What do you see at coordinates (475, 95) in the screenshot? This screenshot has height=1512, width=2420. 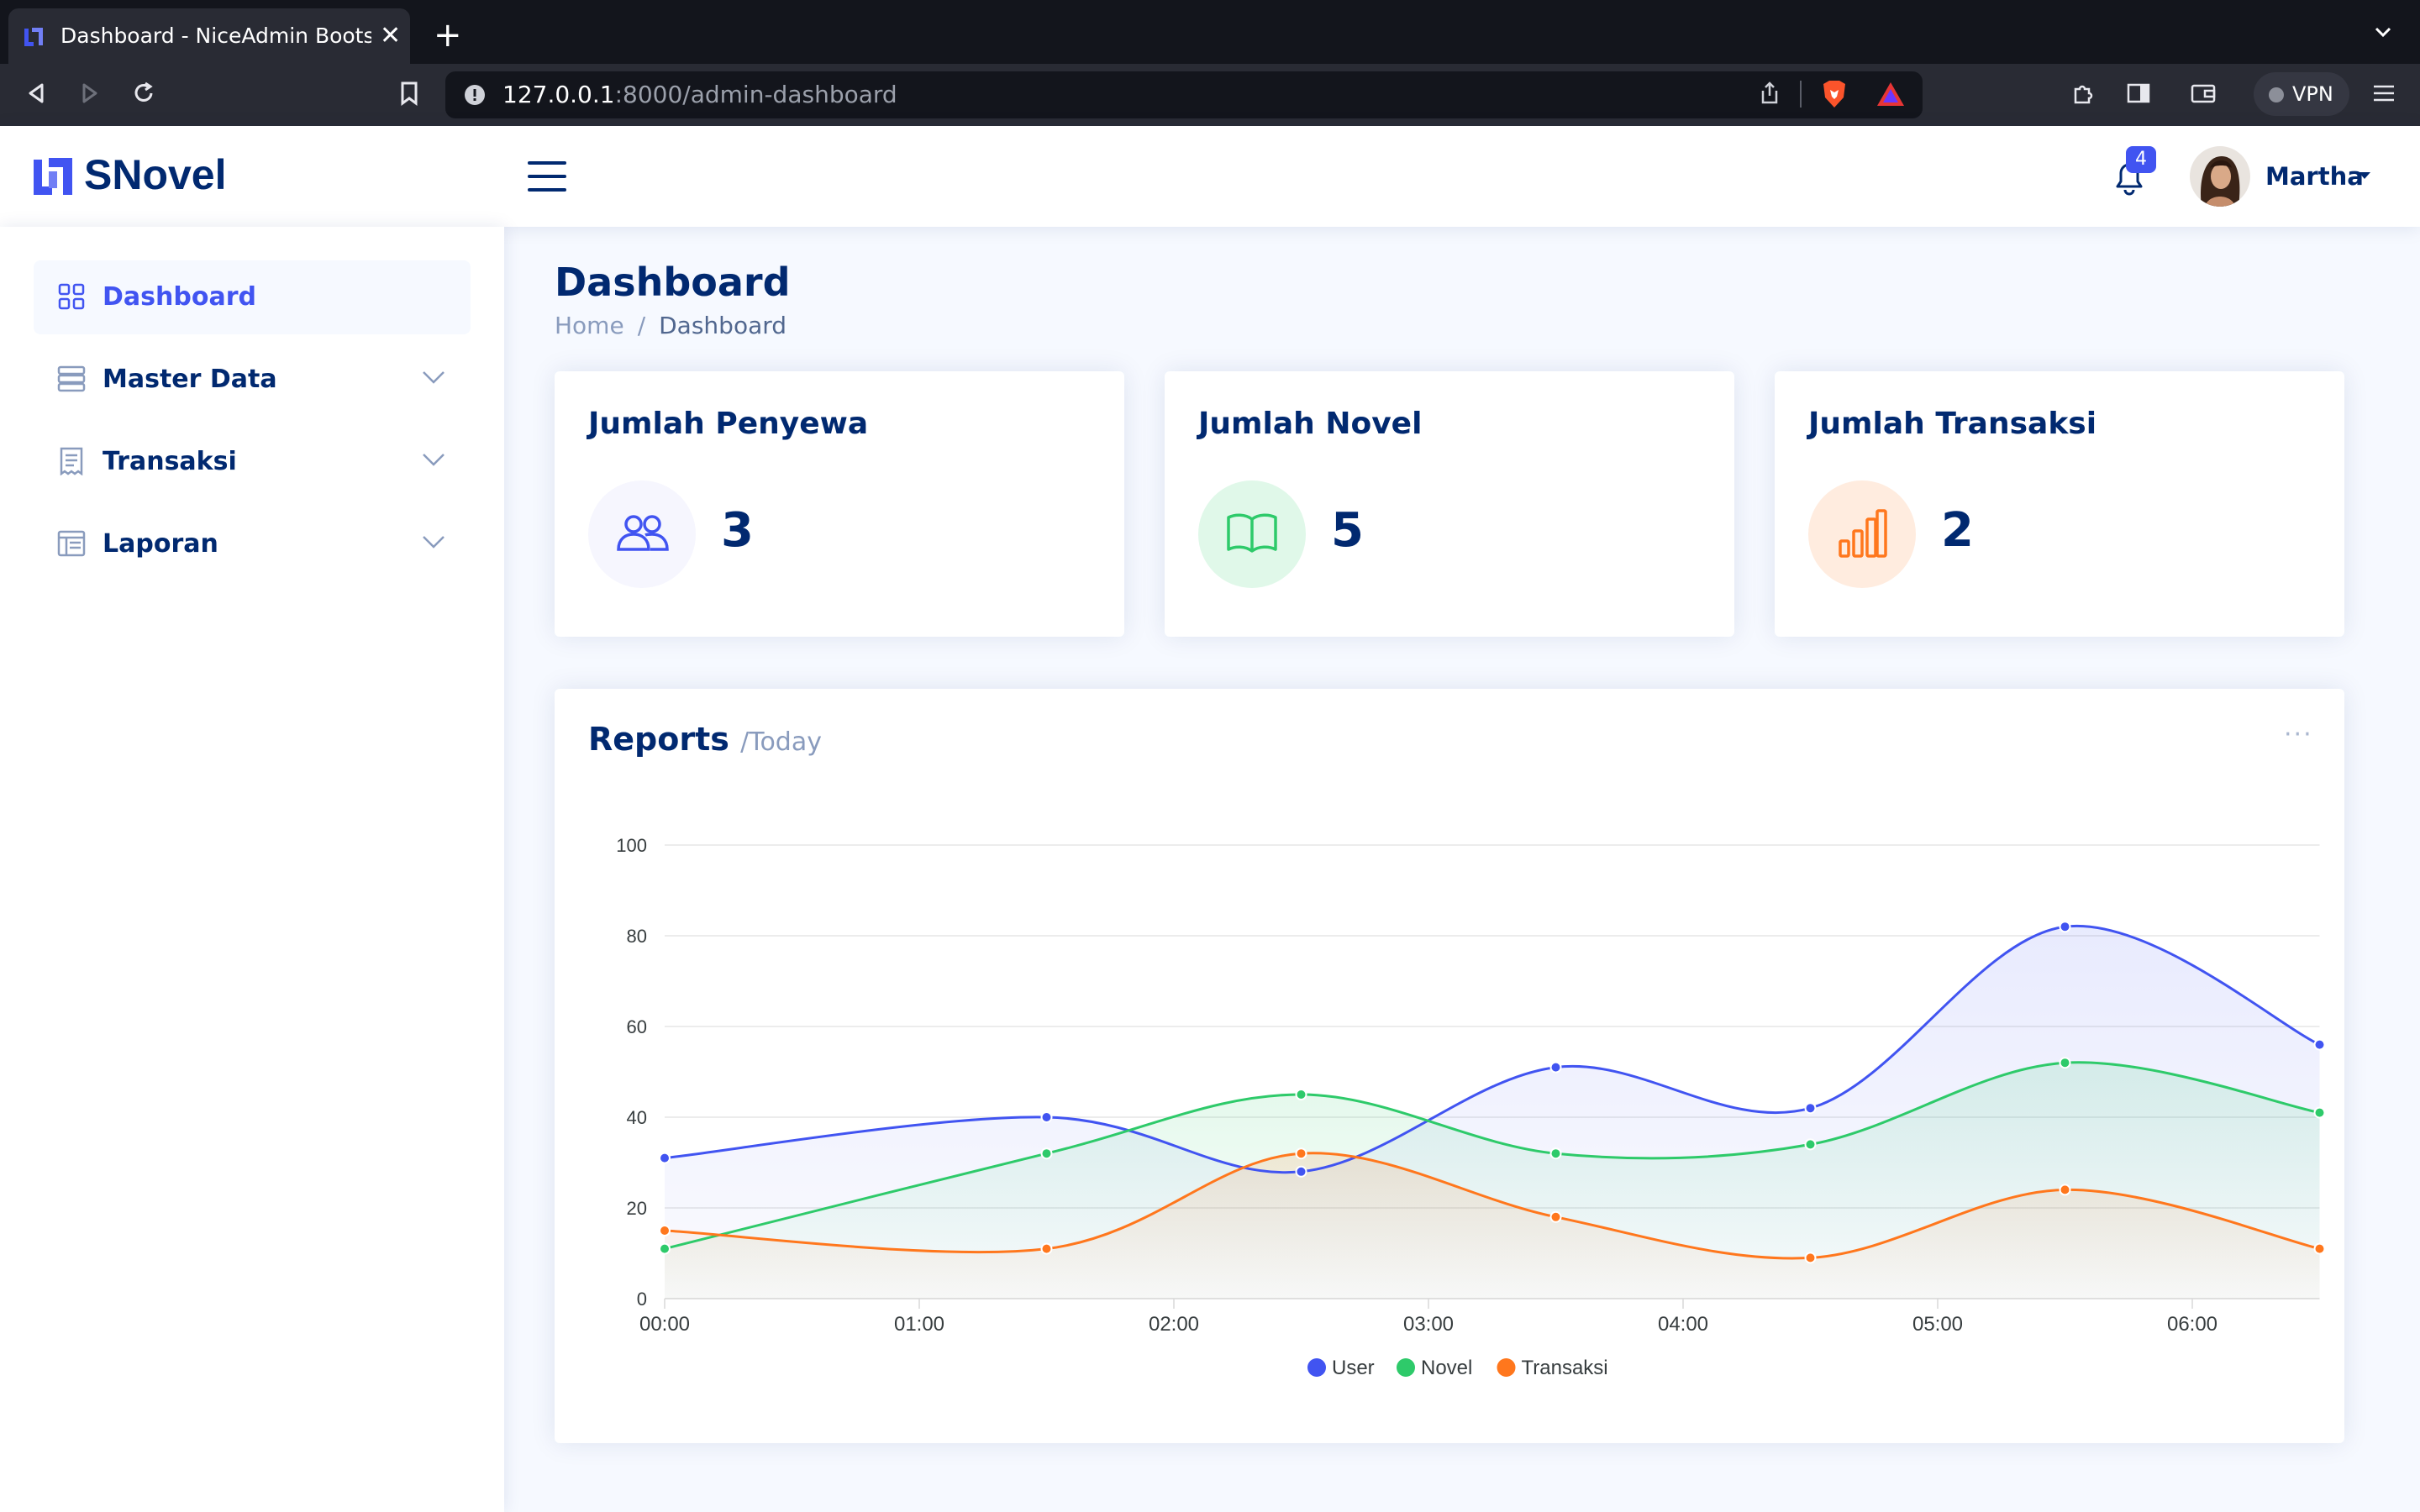 I see `site-info-icon` at bounding box center [475, 95].